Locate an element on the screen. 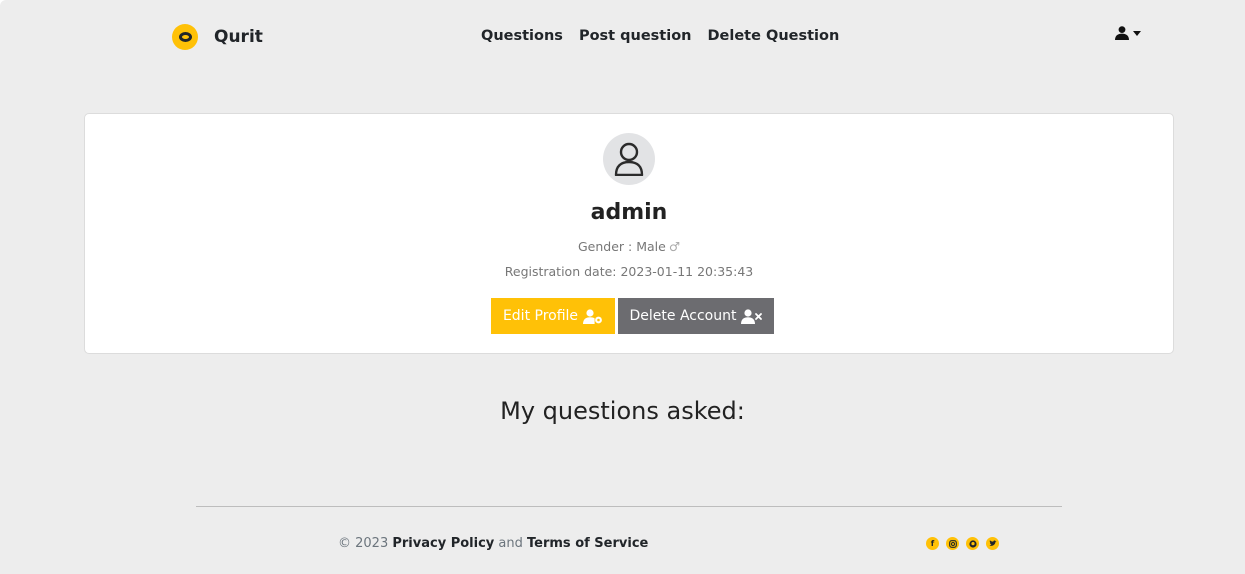  delete-account-button: Delete Account is located at coordinates (696, 316).